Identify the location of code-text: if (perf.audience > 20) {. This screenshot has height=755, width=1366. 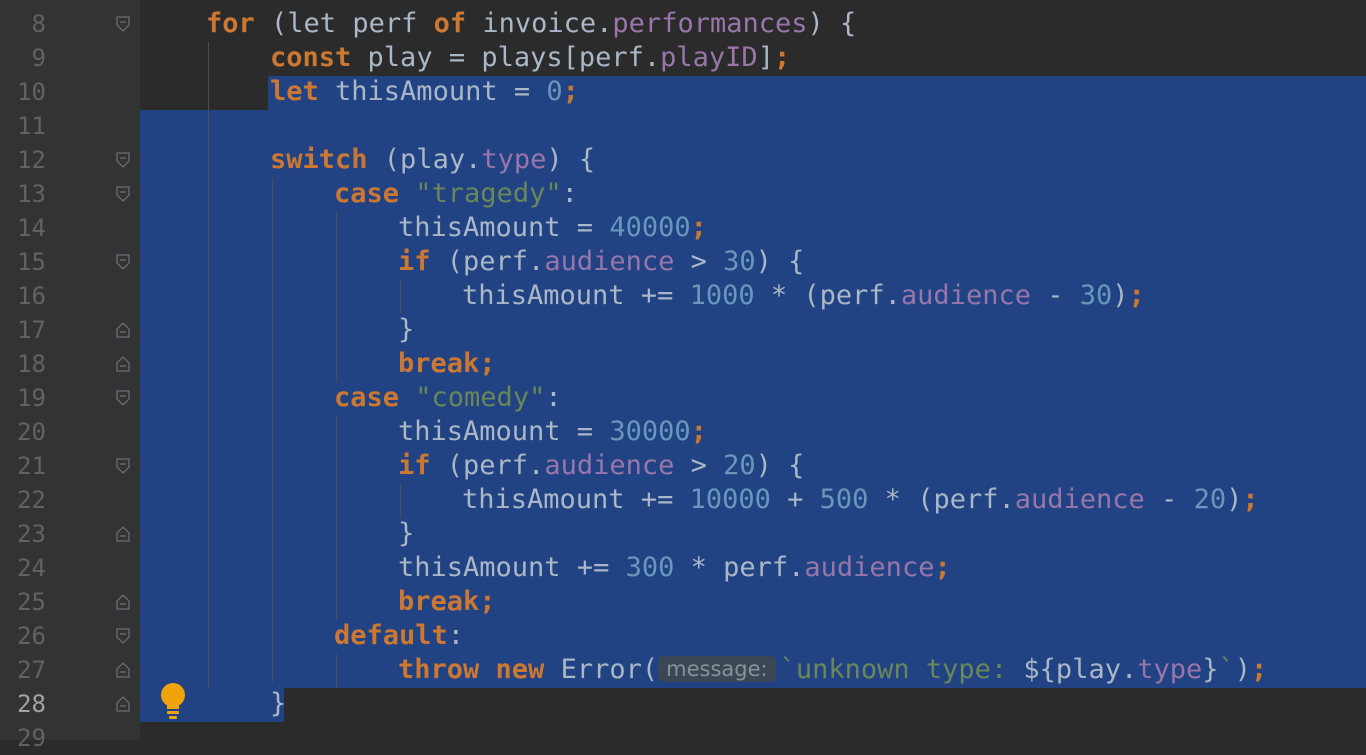
(601, 466).